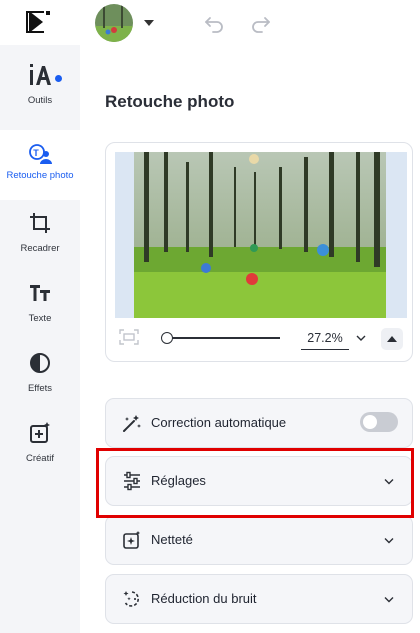 Image resolution: width=420 pixels, height=633 pixels. What do you see at coordinates (40, 74) in the screenshot?
I see `ai-icon` at bounding box center [40, 74].